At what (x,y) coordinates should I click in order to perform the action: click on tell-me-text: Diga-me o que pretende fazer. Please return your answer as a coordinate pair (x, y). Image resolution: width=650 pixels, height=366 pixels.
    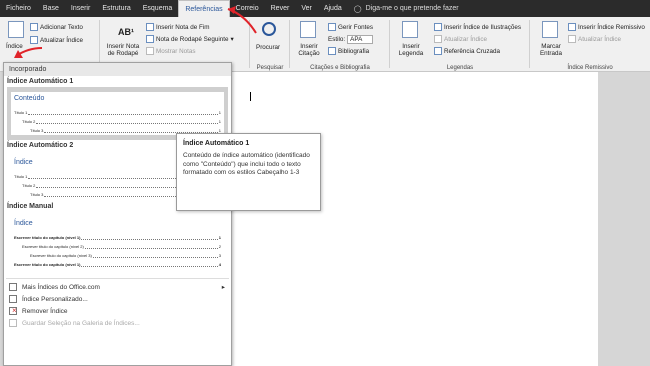
    Looking at the image, I should click on (412, 8).